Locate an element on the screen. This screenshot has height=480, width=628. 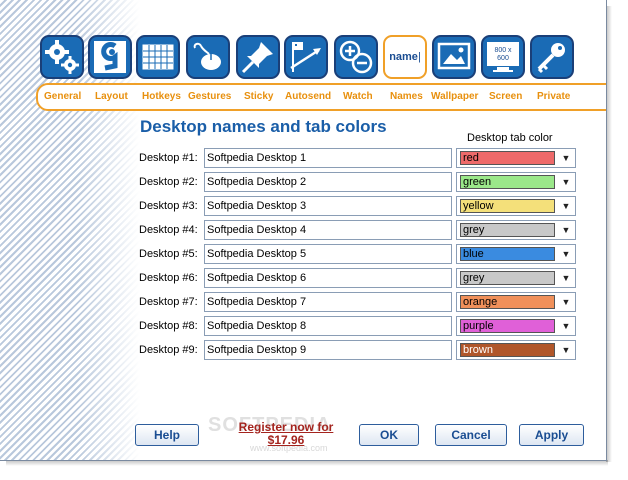
desktop-3-name-input is located at coordinates (328, 206).